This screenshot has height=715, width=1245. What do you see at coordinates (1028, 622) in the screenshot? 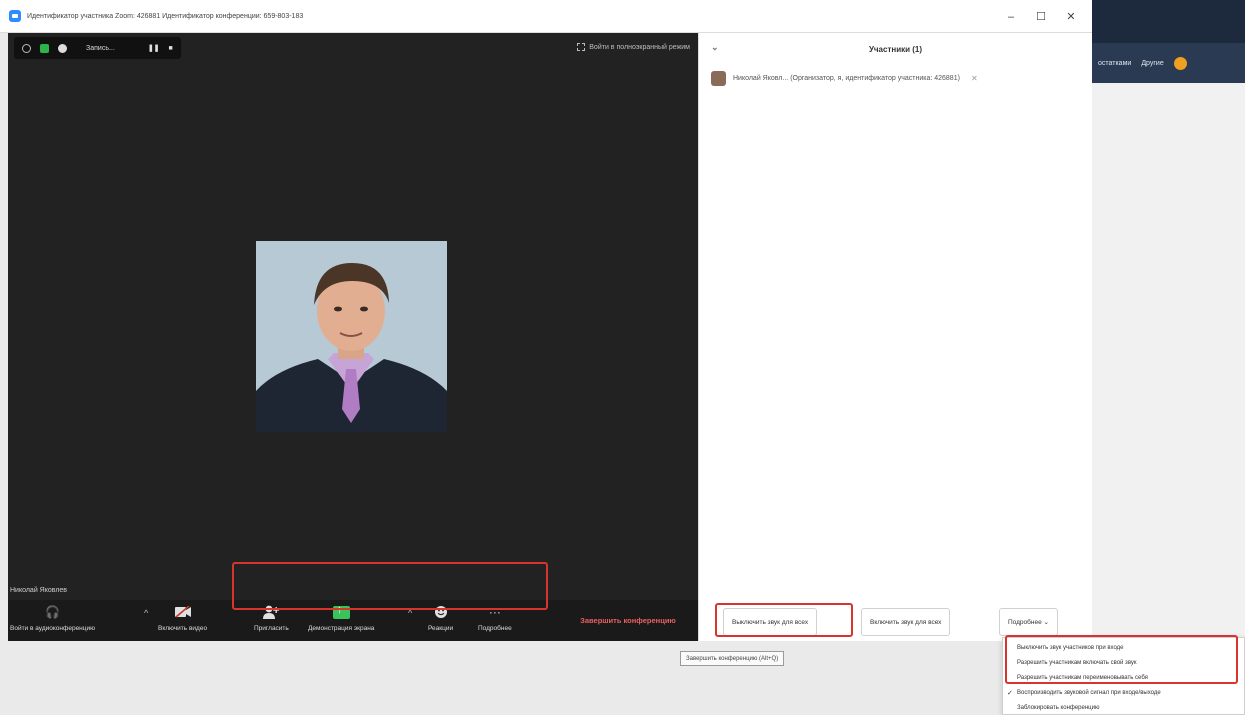
I see `panel-more-button: Подробнее ⌄` at bounding box center [1028, 622].